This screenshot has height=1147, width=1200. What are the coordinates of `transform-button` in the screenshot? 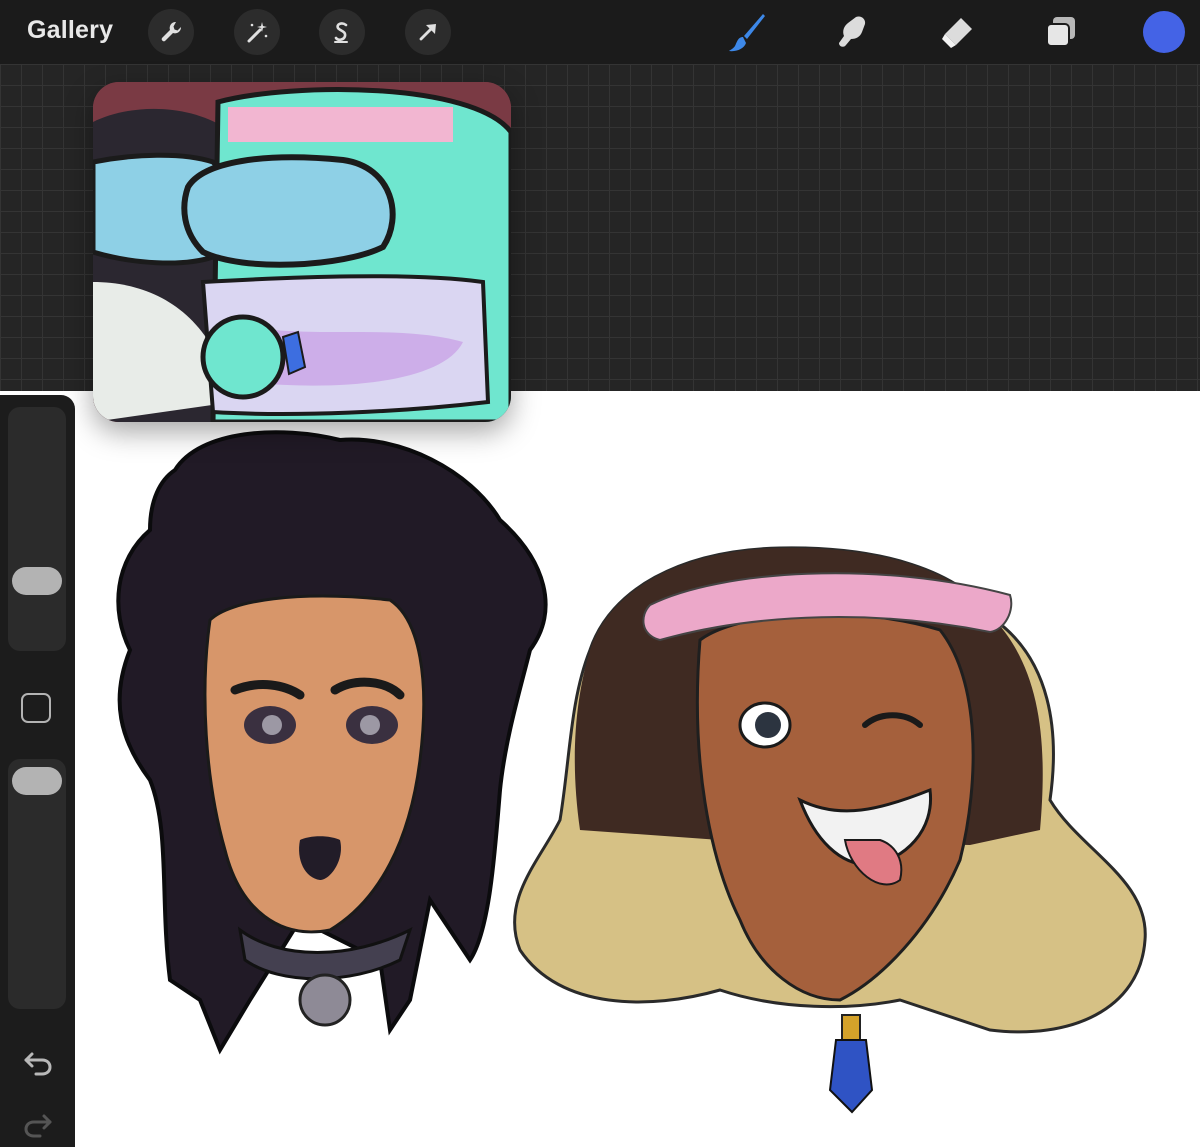 It's located at (428, 32).